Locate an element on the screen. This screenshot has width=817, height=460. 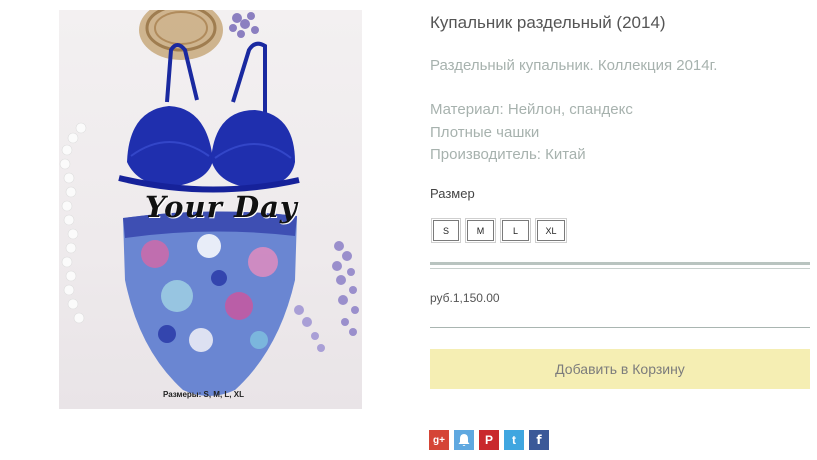
pinterest-icon: P is located at coordinates (489, 440).